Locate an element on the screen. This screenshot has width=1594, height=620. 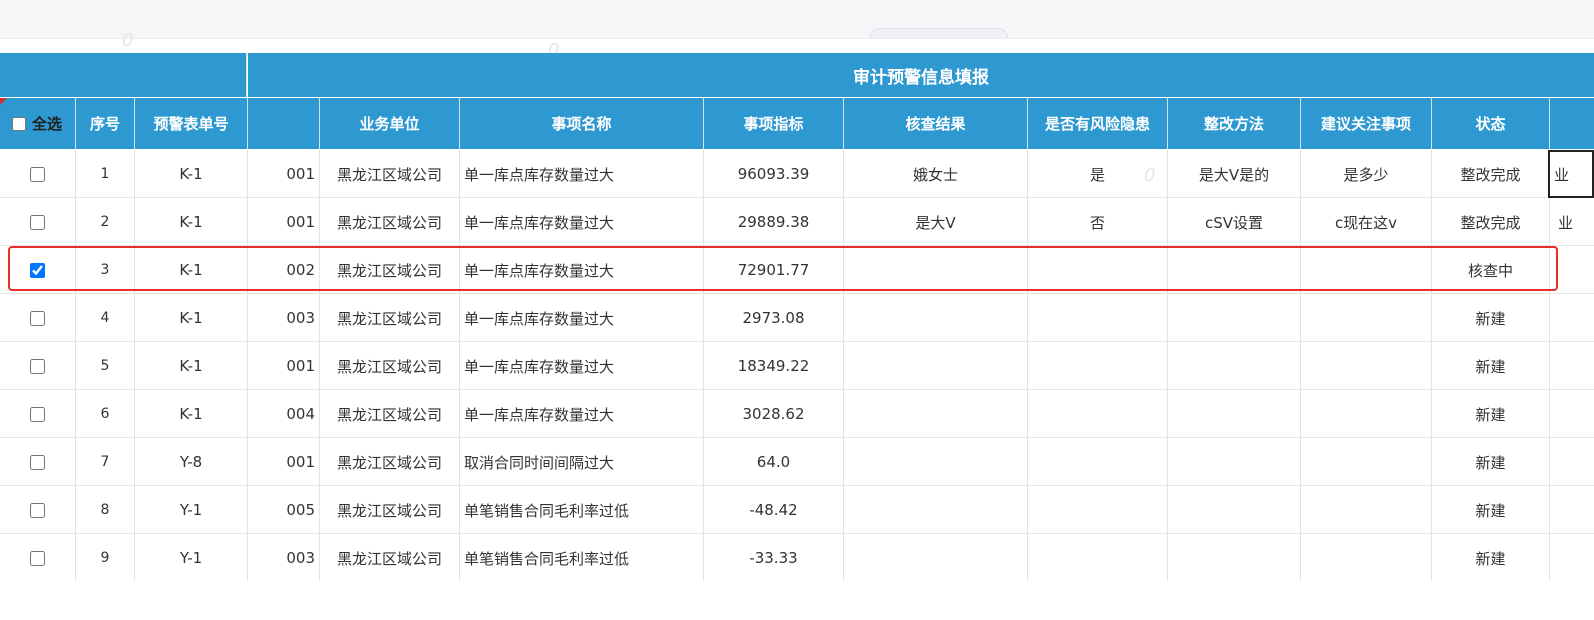
collapse-toggle-handle is located at coordinates (939, 33).